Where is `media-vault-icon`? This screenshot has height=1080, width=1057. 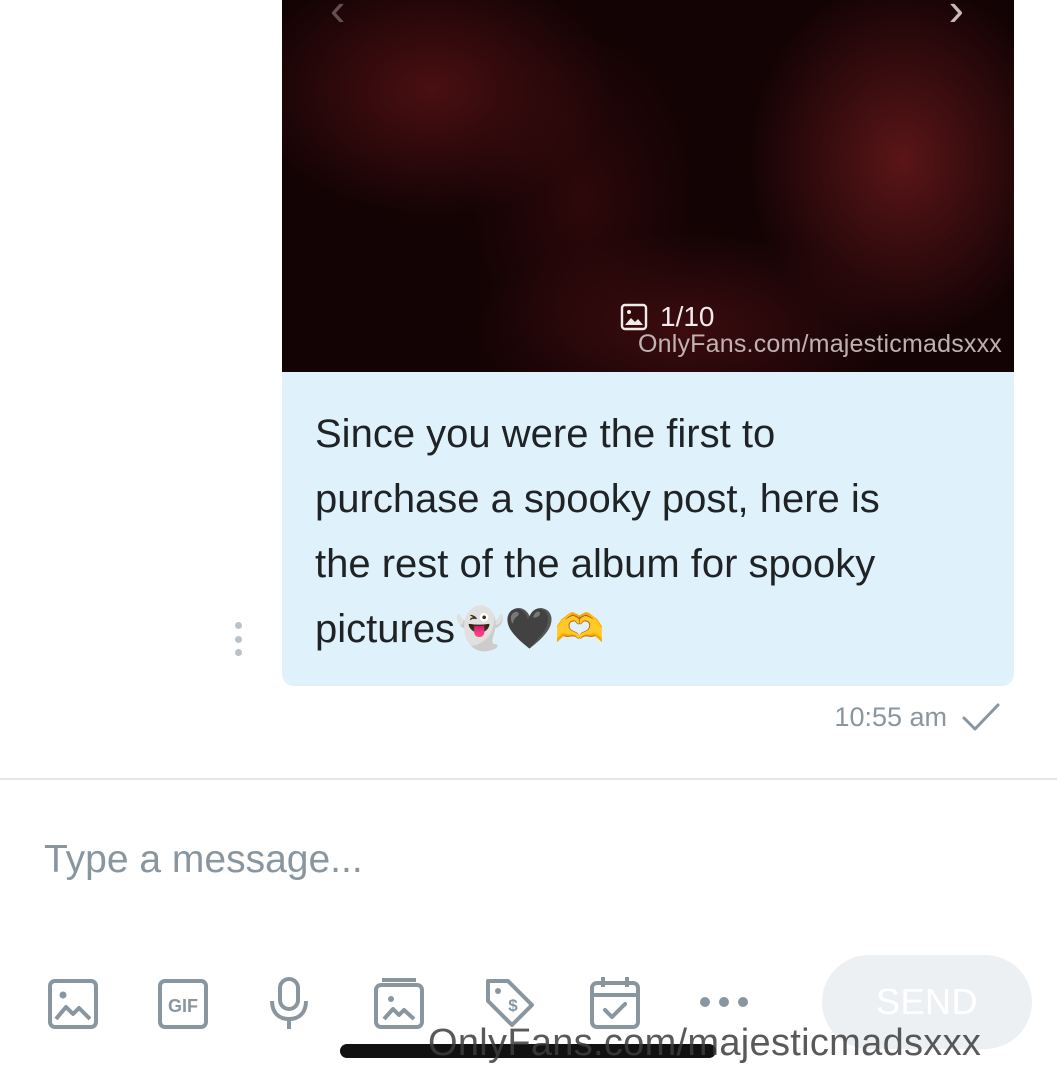 media-vault-icon is located at coordinates (399, 1003).